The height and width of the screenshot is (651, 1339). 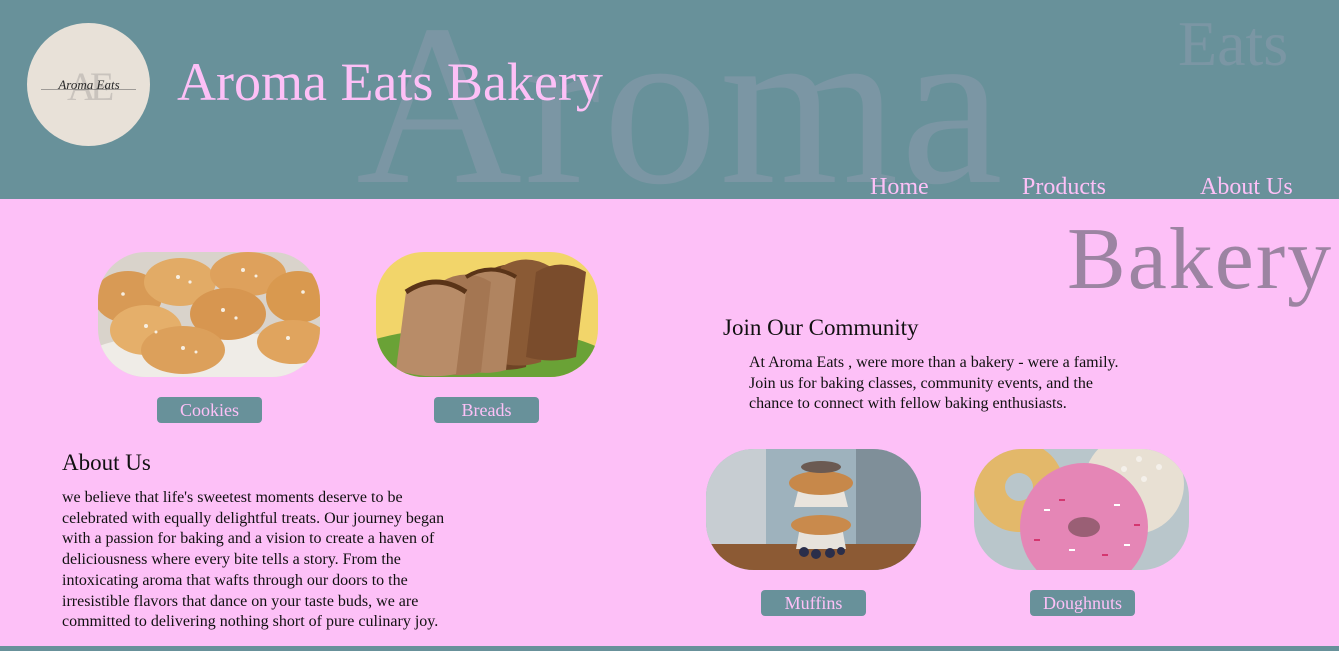 What do you see at coordinates (813, 509) in the screenshot?
I see `muffins-image` at bounding box center [813, 509].